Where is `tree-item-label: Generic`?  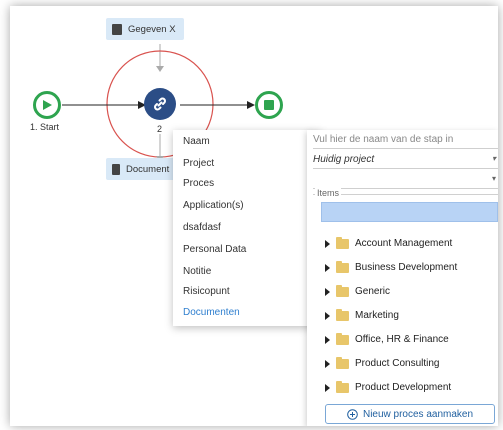
tree-item-label: Generic is located at coordinates (373, 291).